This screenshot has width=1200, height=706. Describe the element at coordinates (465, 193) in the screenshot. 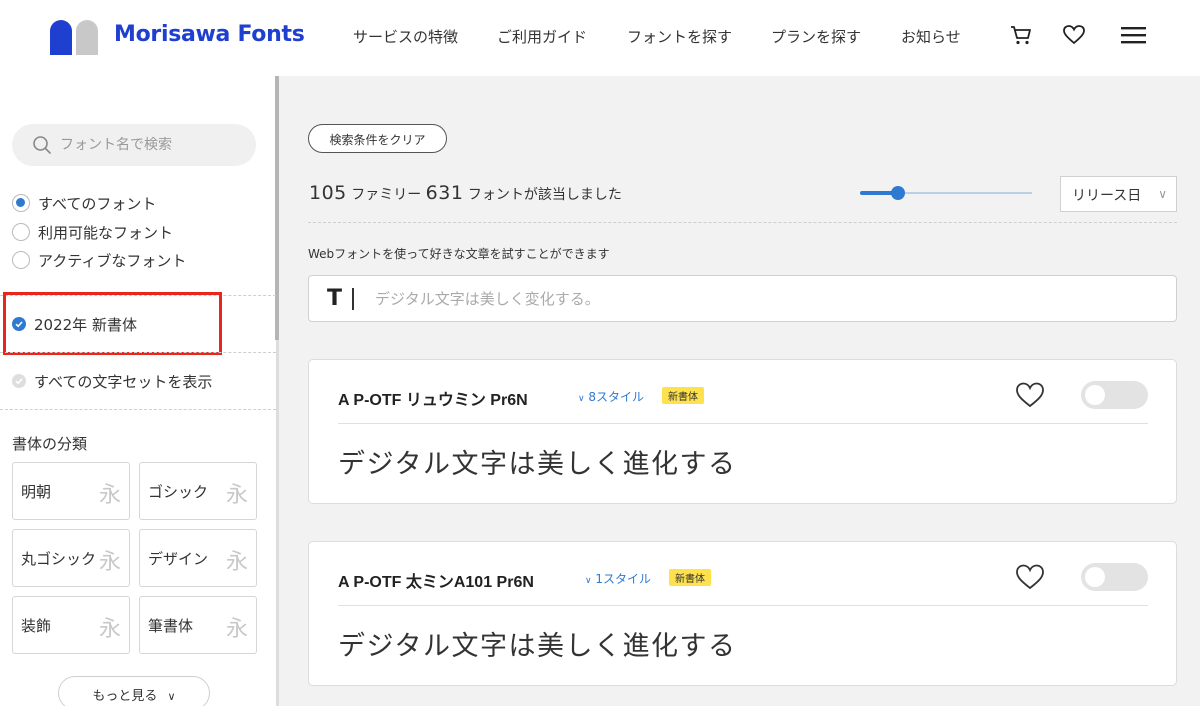

I see `result-count: 105 ファミリー 631 フォントが該当しました` at that location.